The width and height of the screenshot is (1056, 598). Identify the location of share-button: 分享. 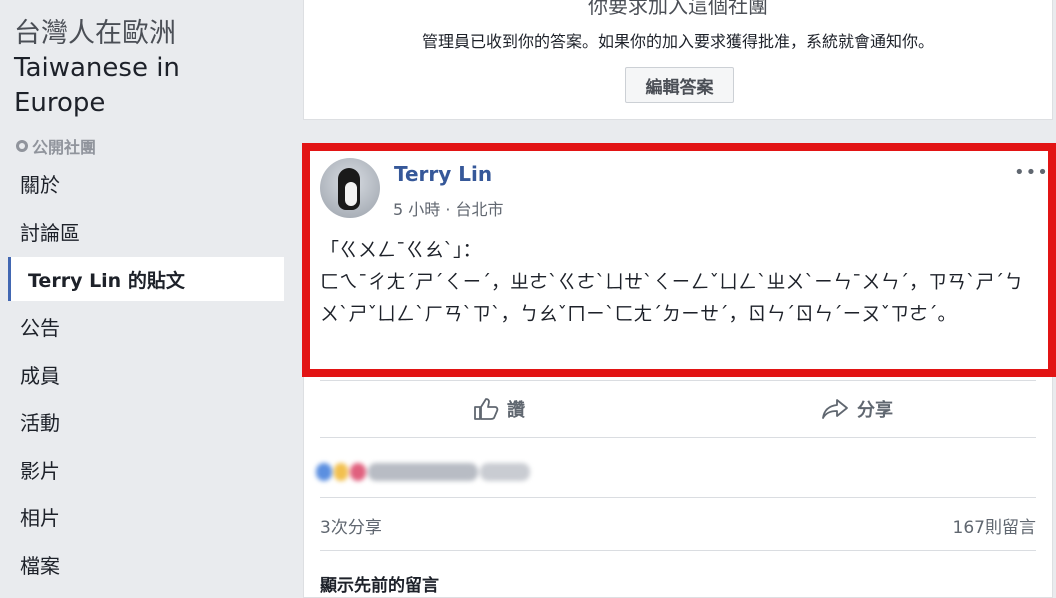
(857, 409).